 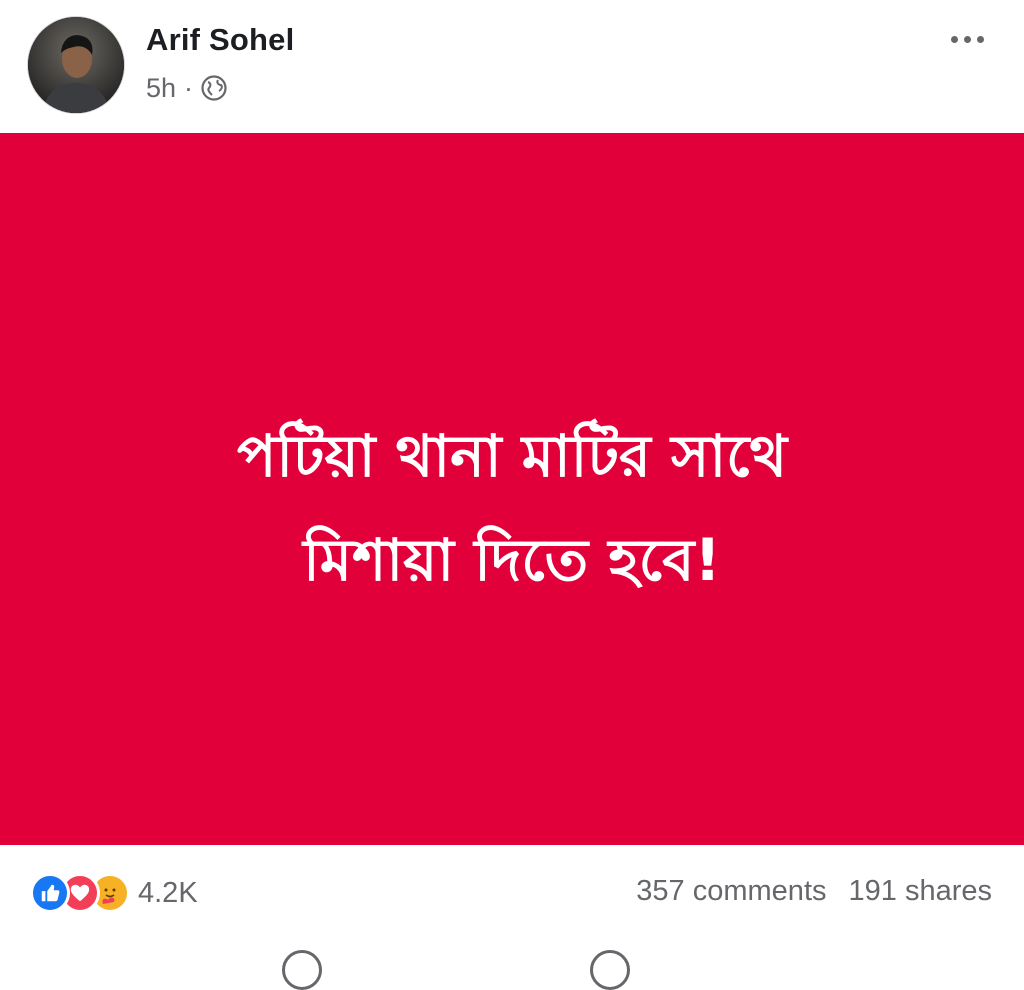 What do you see at coordinates (512, 456) in the screenshot?
I see `post-image-line-1: পটিয়া থানা মাটির সাথে` at bounding box center [512, 456].